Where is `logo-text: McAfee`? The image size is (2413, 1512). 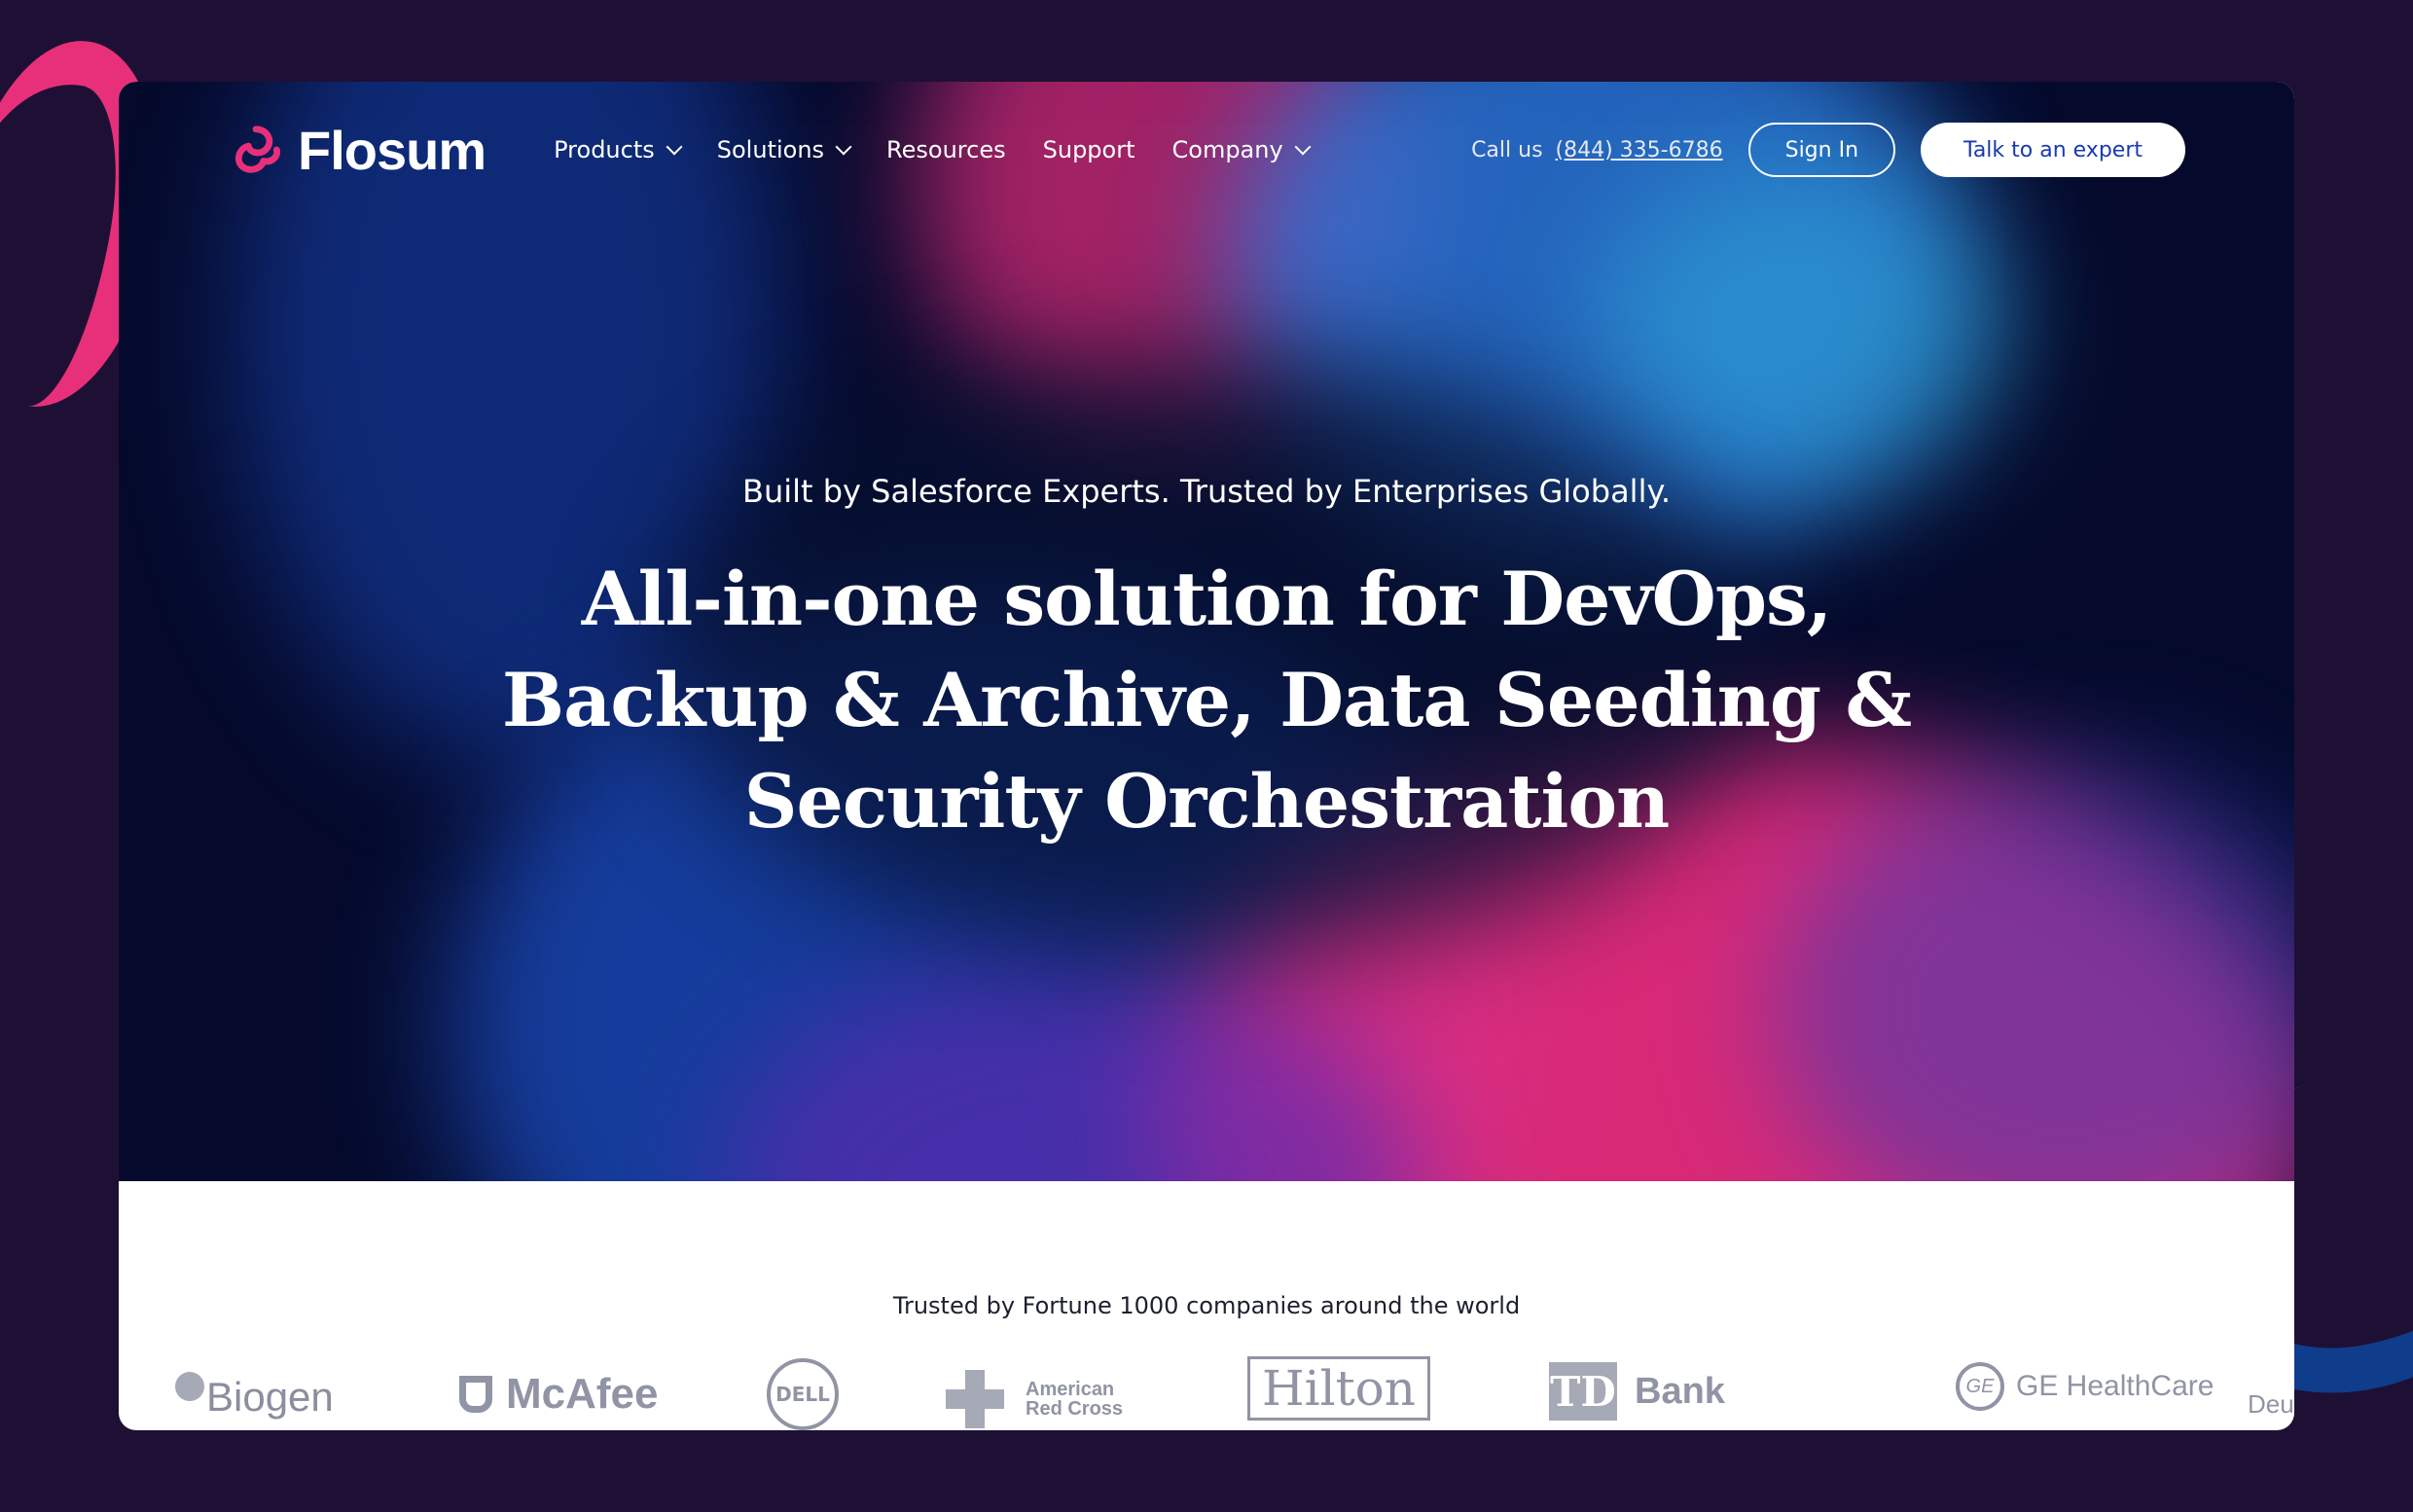
logo-text: McAfee is located at coordinates (582, 1394).